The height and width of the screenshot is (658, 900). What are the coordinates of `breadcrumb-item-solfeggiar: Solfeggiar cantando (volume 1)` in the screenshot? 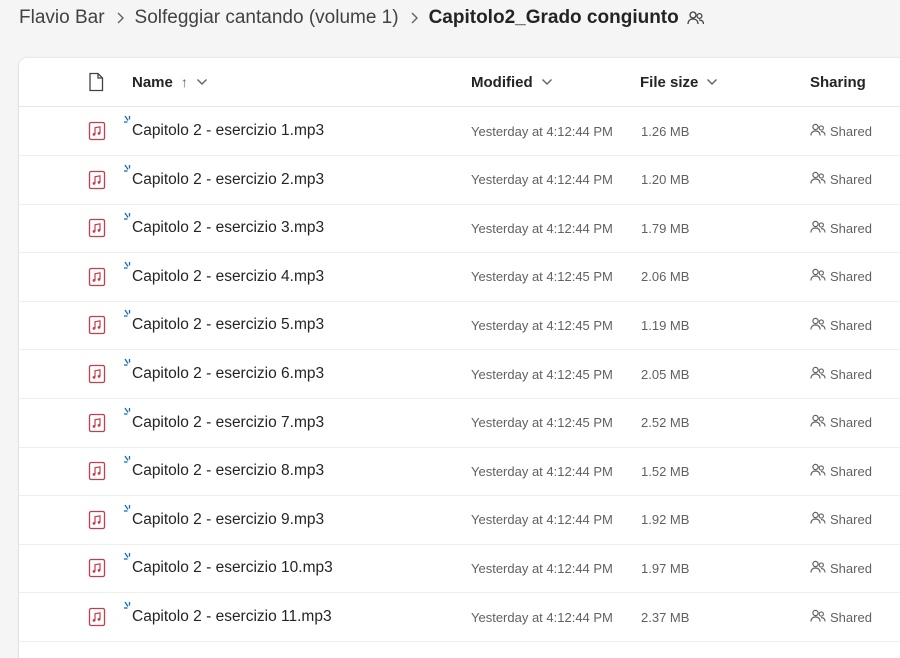 It's located at (267, 18).